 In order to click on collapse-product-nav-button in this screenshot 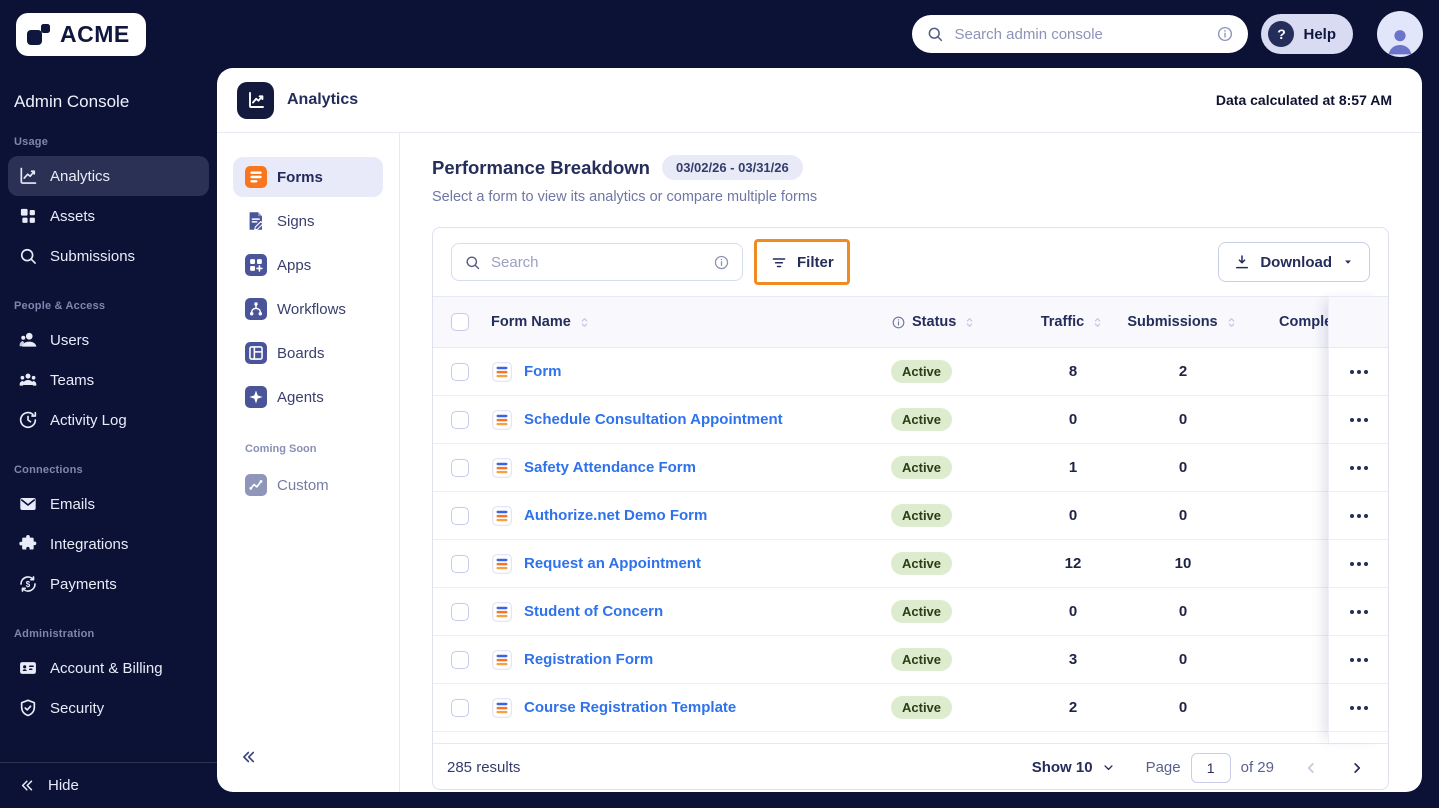, I will do `click(248, 757)`.